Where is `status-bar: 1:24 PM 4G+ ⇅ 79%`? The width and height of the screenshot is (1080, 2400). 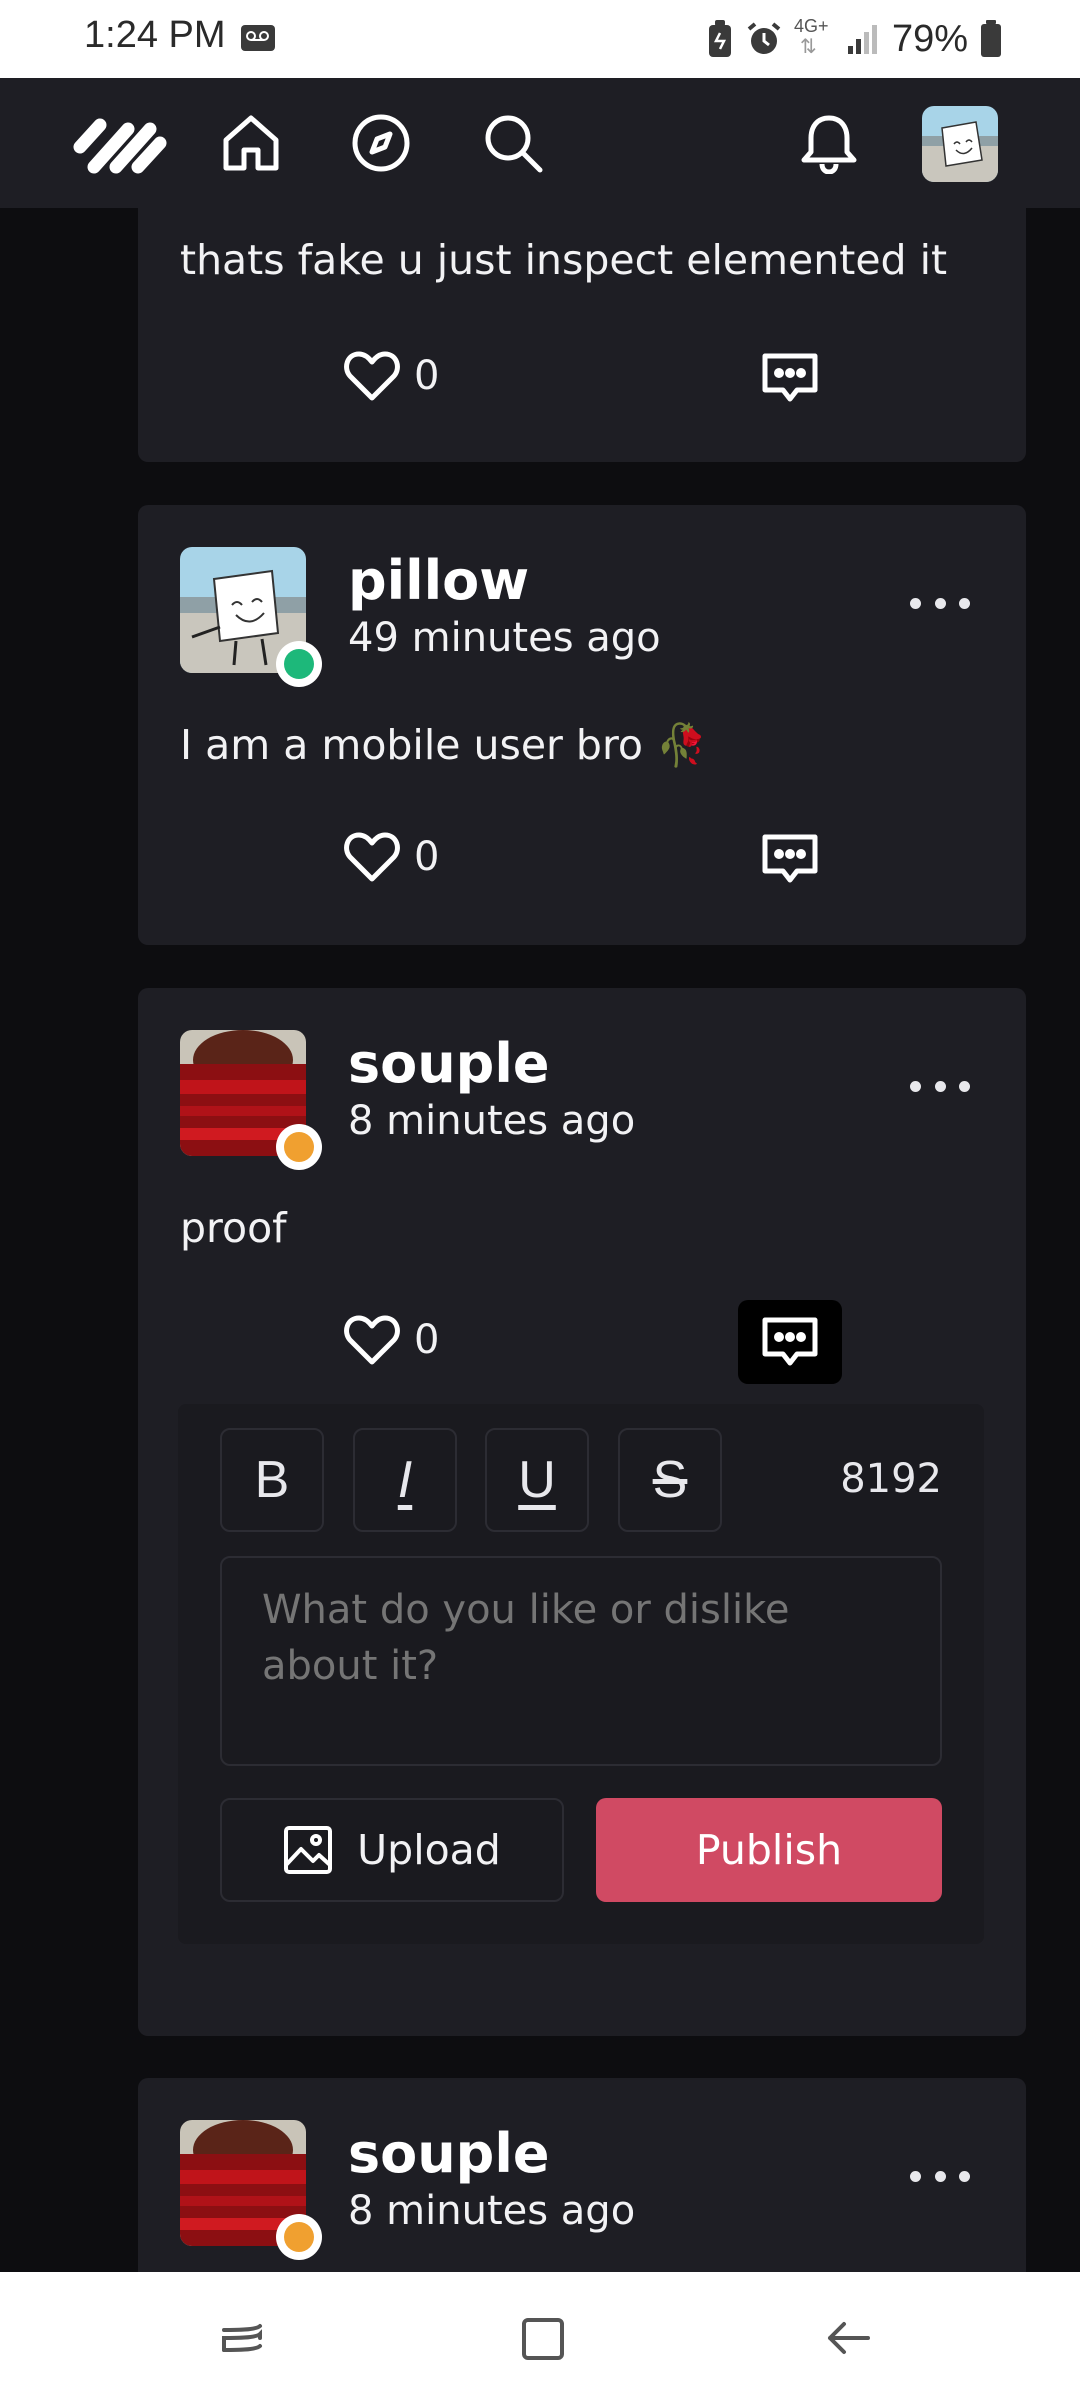
status-bar: 1:24 PM 4G+ ⇅ 79% is located at coordinates (540, 39).